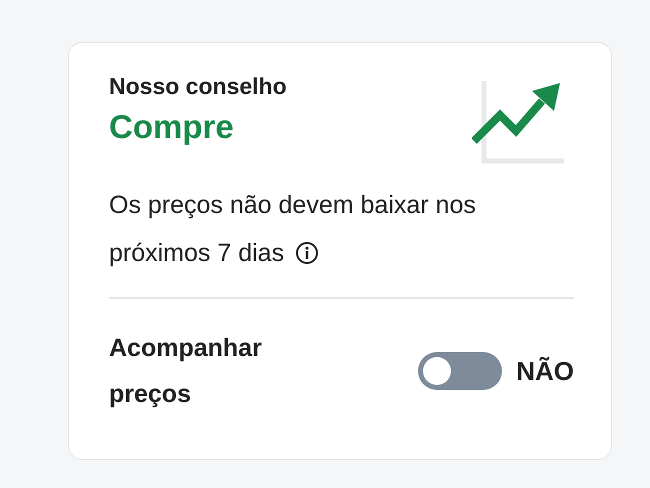 The width and height of the screenshot is (650, 488). Describe the element at coordinates (545, 371) in the screenshot. I see `toggle-state-text: NÃO` at that location.